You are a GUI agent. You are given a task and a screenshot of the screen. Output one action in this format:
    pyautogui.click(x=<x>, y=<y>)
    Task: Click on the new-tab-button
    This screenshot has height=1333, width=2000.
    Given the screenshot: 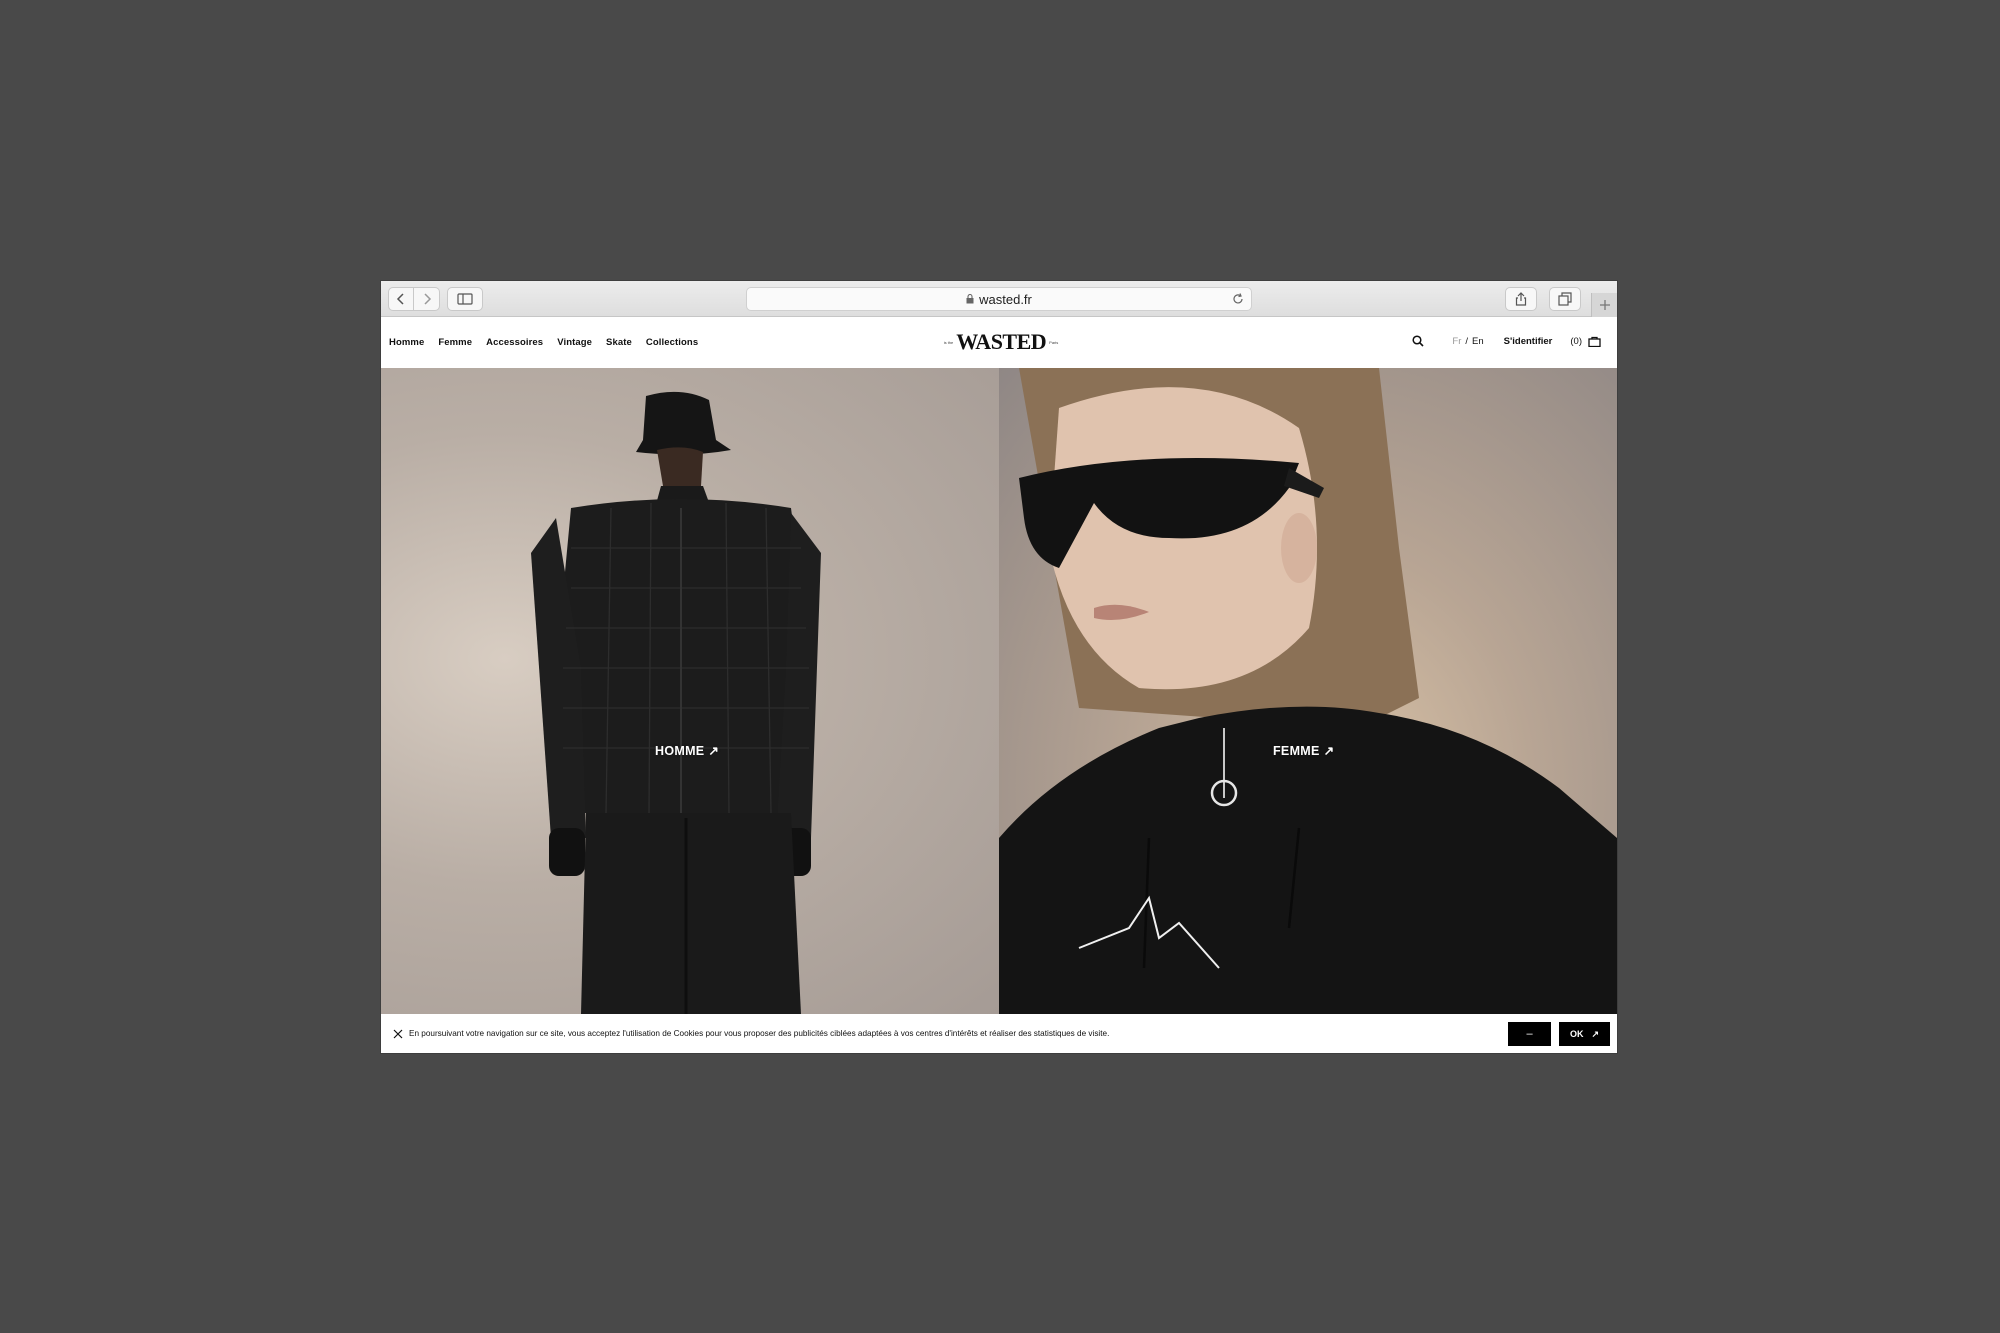 What is the action you would take?
    pyautogui.click(x=1604, y=305)
    